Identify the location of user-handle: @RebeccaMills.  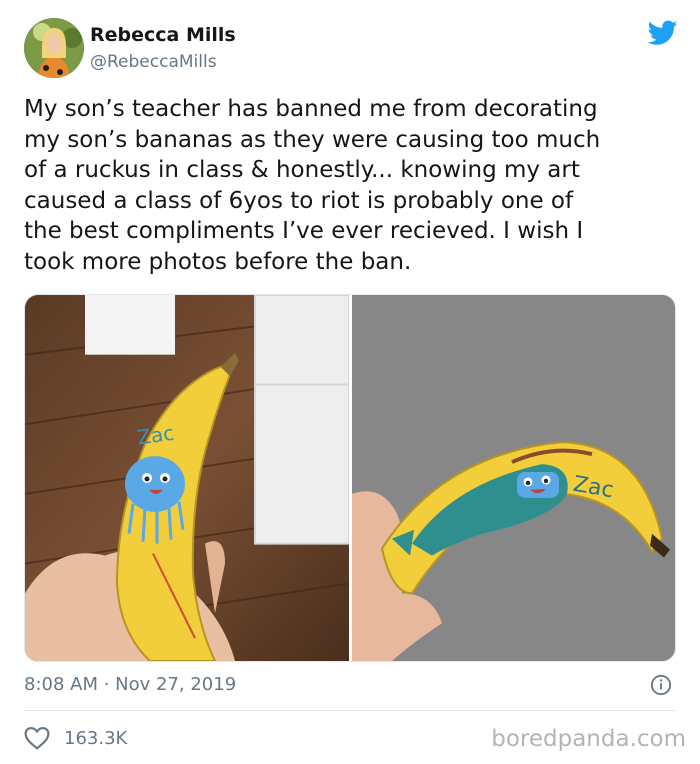
(153, 62).